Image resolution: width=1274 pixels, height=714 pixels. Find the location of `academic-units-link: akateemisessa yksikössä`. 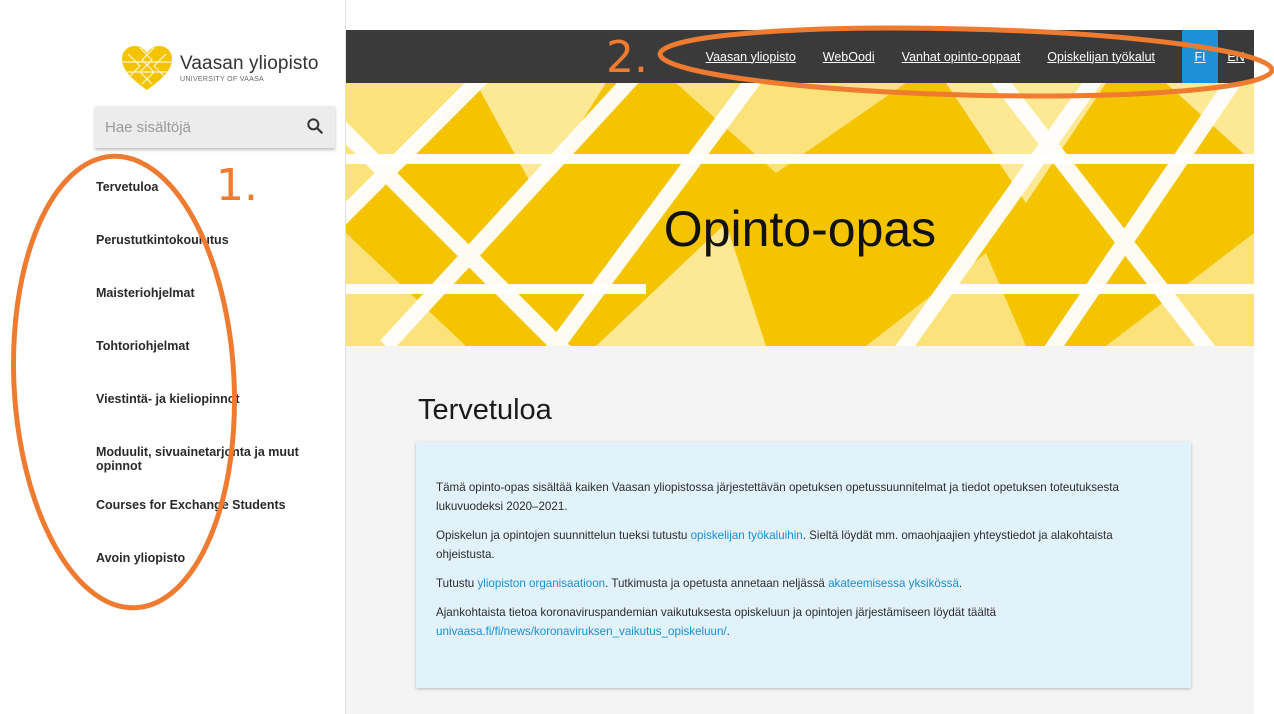

academic-units-link: akateemisessa yksikössä is located at coordinates (893, 583).